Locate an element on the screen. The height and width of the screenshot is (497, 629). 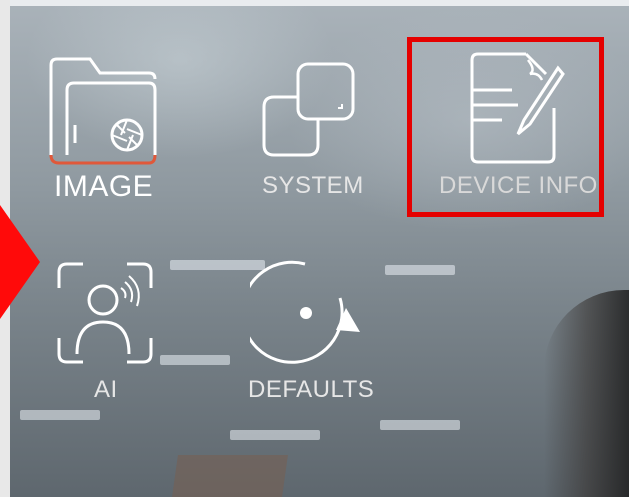
face-recognition-icon is located at coordinates (105, 313).